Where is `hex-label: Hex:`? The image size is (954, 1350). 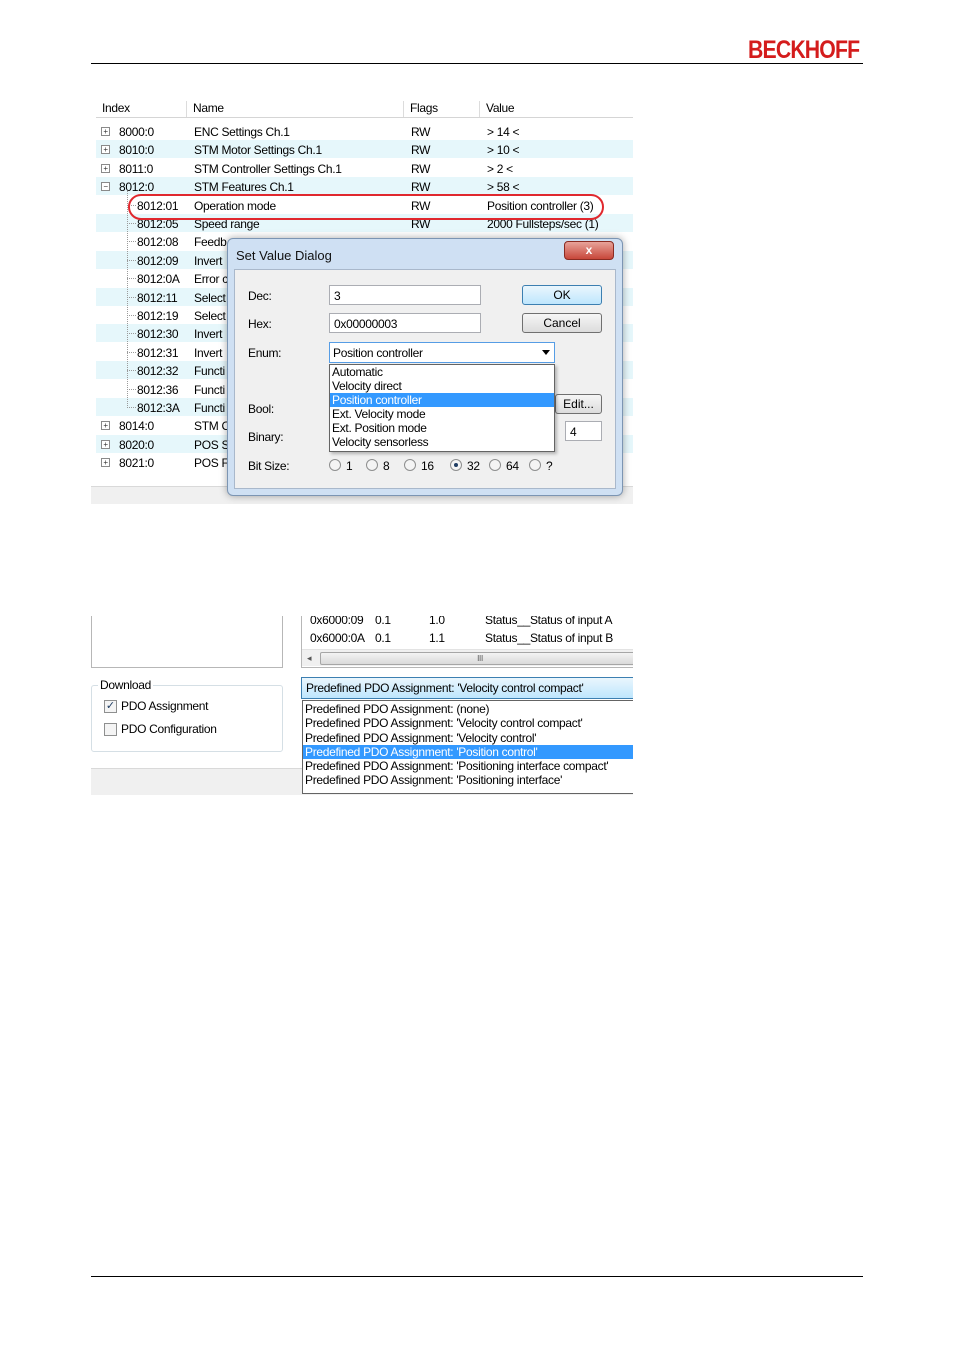 hex-label: Hex: is located at coordinates (260, 324).